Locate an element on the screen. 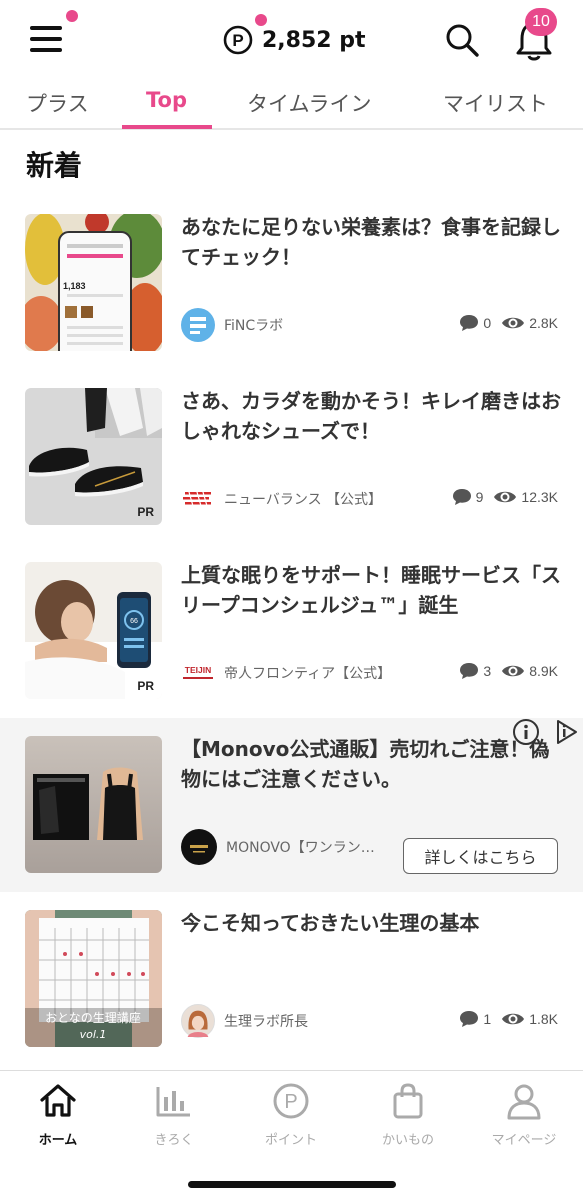 The width and height of the screenshot is (583, 1200). tab-top: Top is located at coordinates (166, 100).